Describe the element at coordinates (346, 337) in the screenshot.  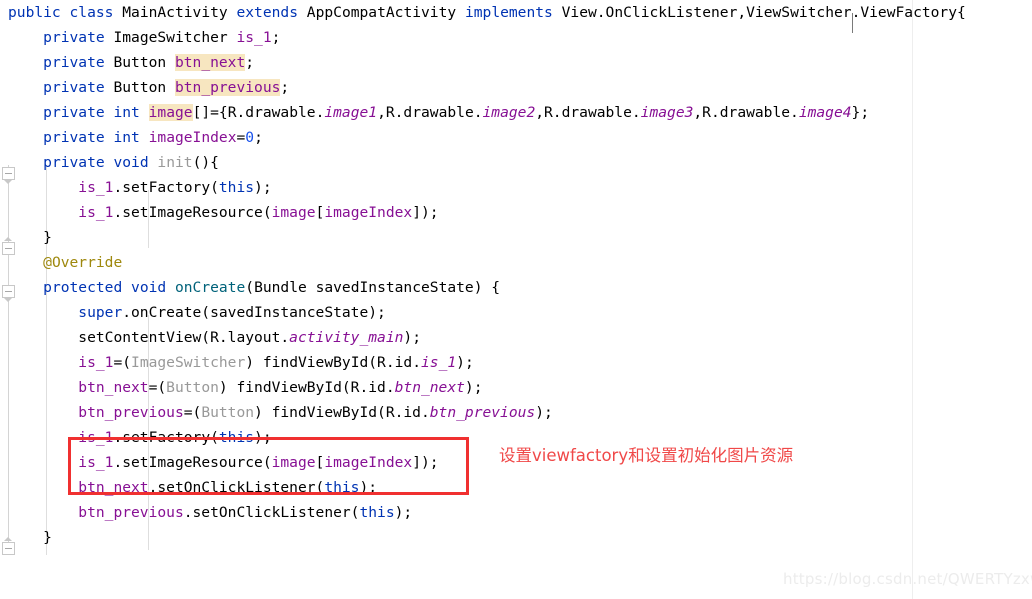
I see `code-token: activity_main` at that location.